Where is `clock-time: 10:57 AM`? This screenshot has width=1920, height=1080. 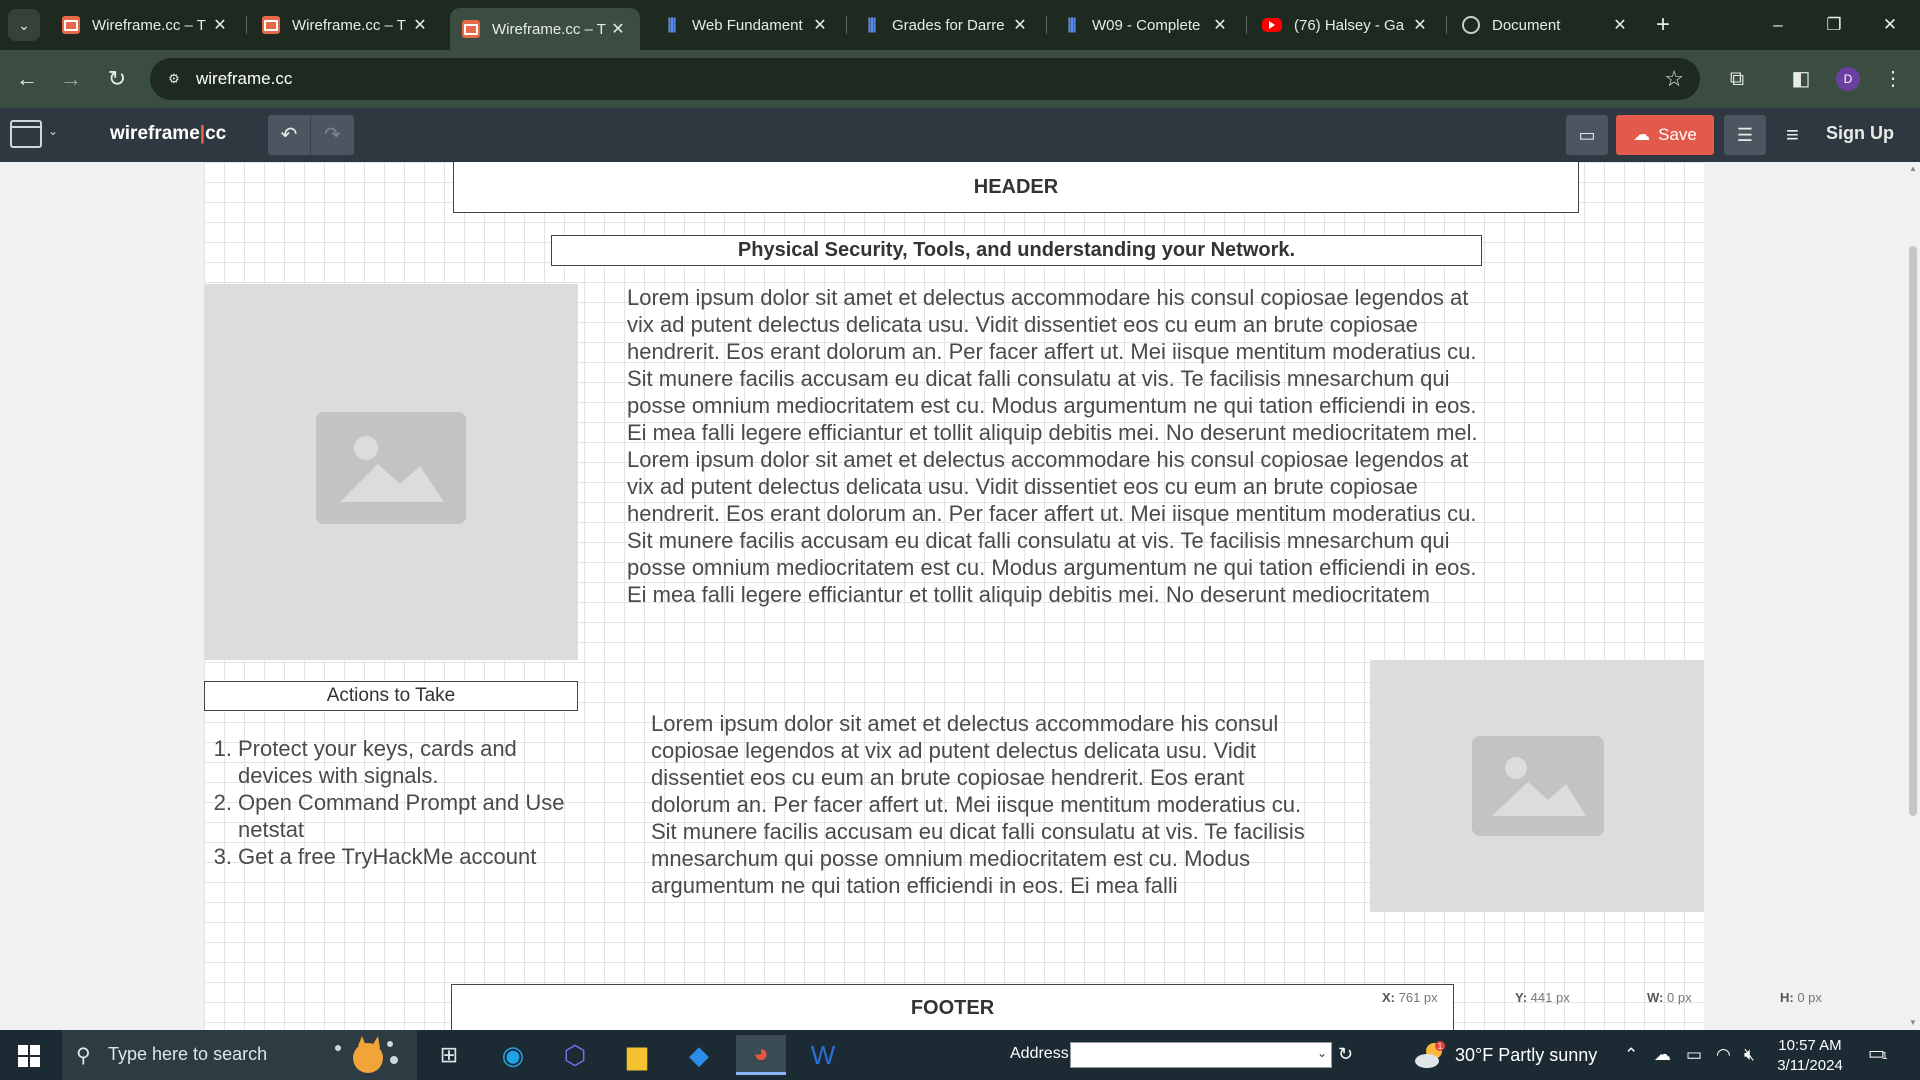 clock-time: 10:57 AM is located at coordinates (1810, 1045).